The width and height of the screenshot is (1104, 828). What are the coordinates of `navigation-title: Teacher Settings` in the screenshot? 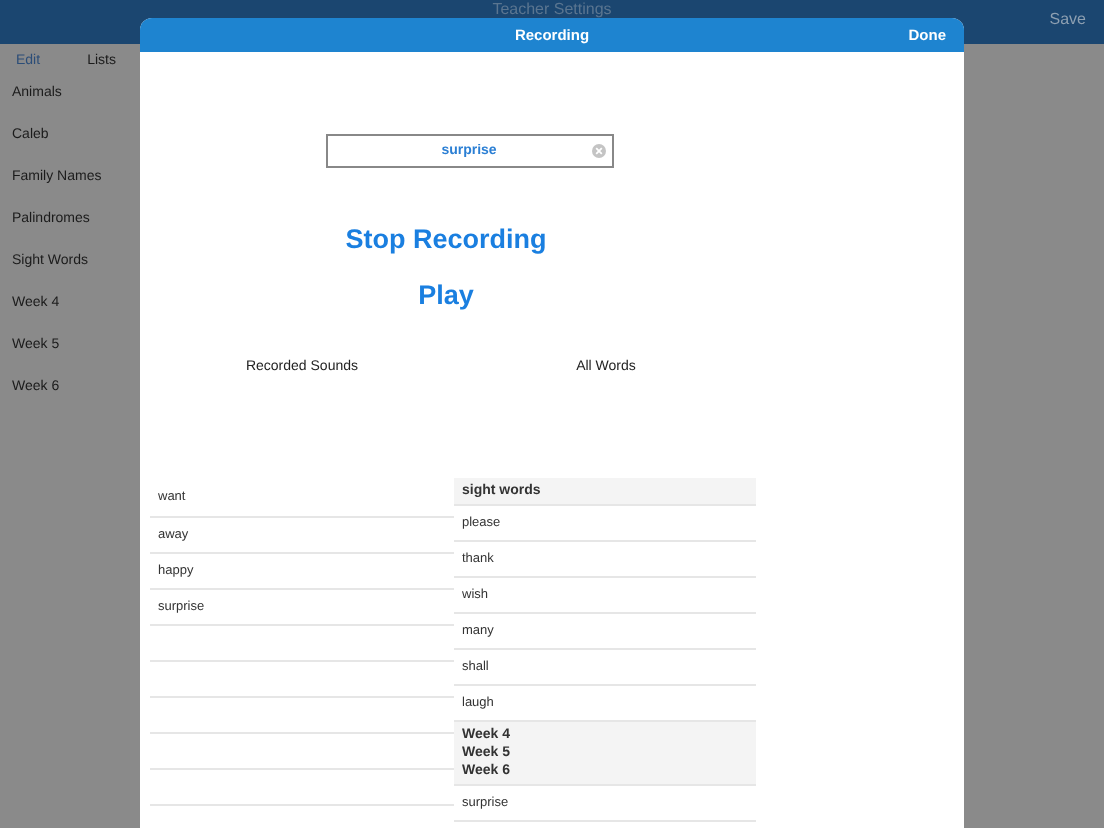 It's located at (552, 9).